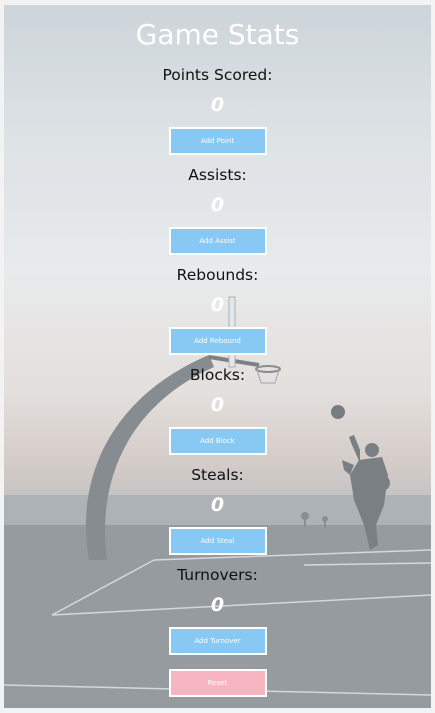 The width and height of the screenshot is (435, 713). What do you see at coordinates (217, 683) in the screenshot?
I see `reset-button: Reset` at bounding box center [217, 683].